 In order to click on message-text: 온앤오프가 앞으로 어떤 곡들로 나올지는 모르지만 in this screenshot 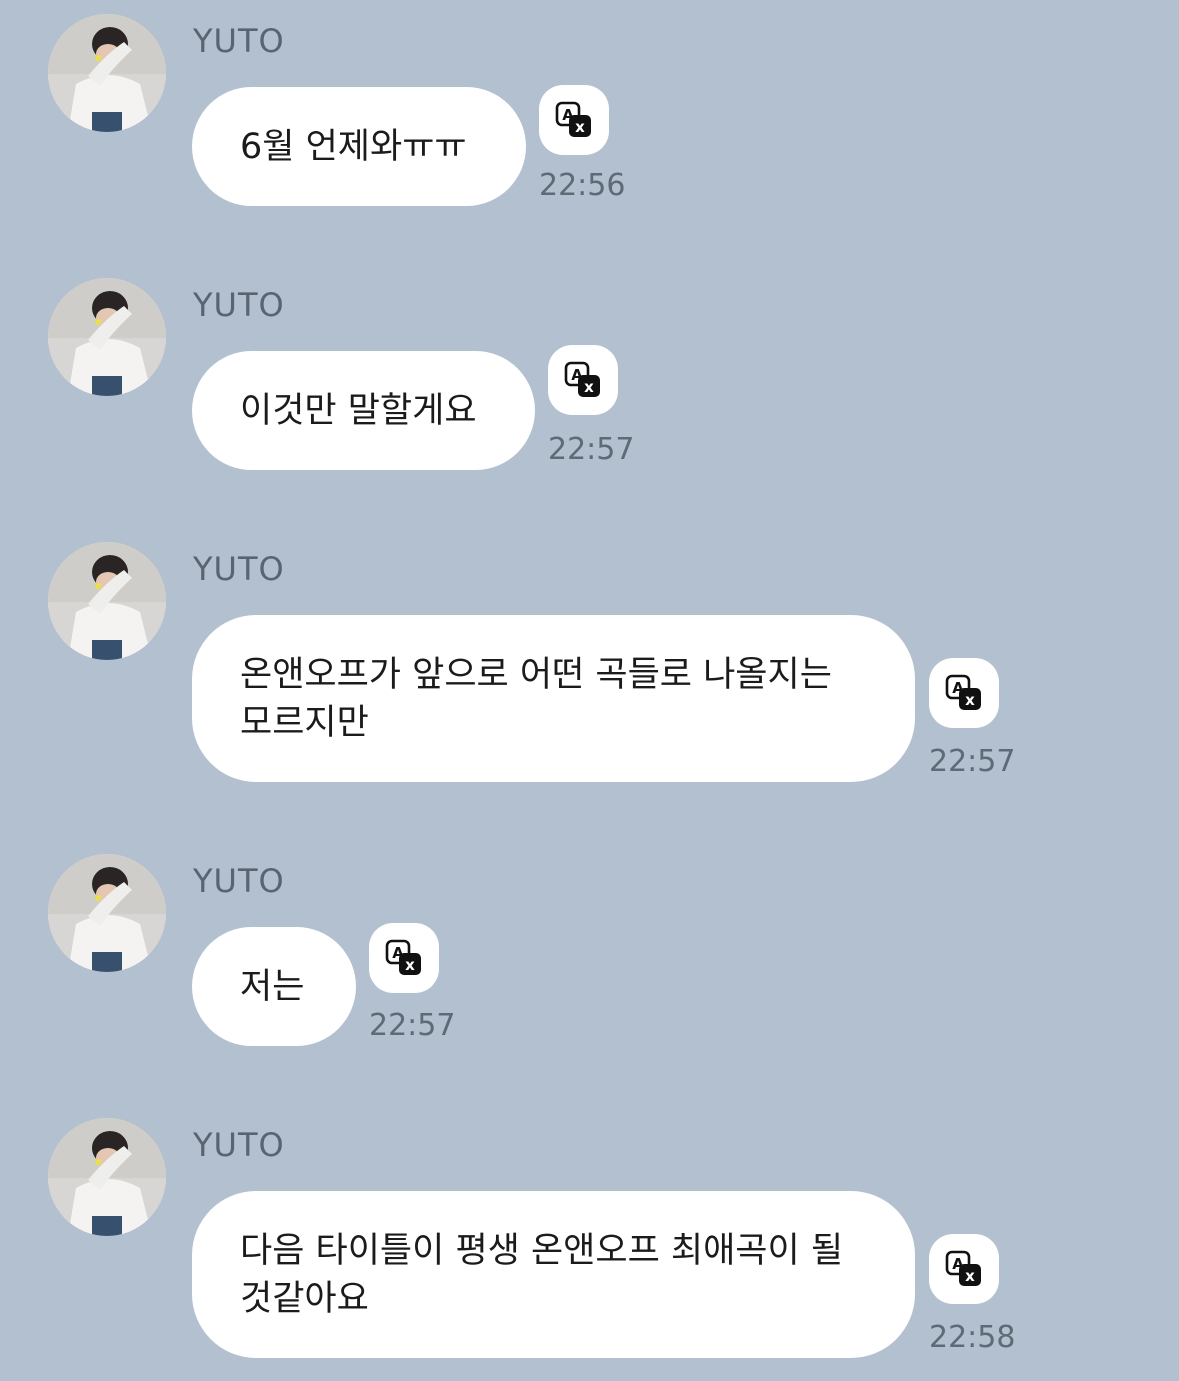, I will do `click(536, 698)`.